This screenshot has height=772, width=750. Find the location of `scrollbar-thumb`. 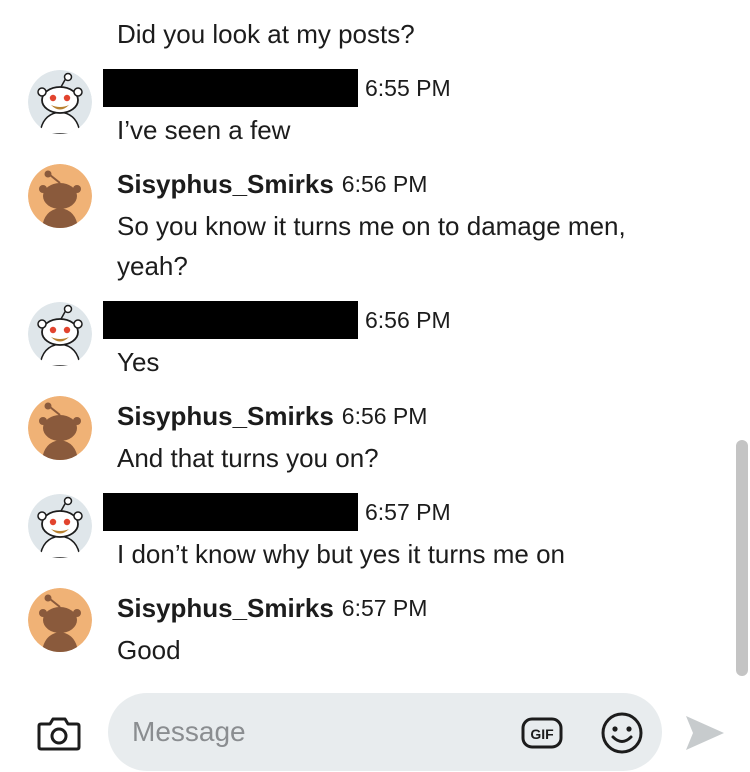

scrollbar-thumb is located at coordinates (742, 558).